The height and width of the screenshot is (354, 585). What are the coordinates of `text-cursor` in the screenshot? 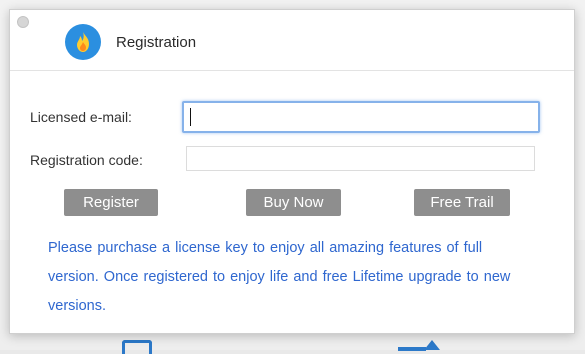 It's located at (190, 117).